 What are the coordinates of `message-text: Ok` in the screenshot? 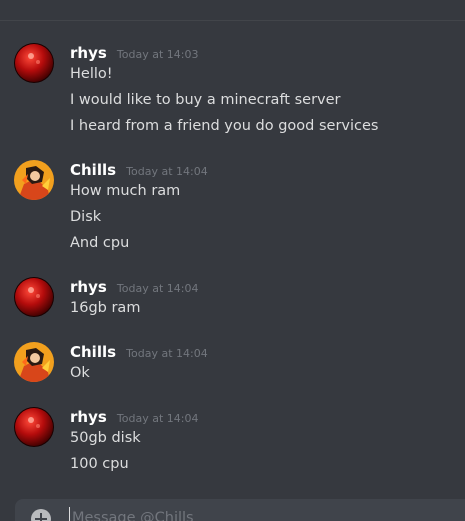 It's located at (80, 373).